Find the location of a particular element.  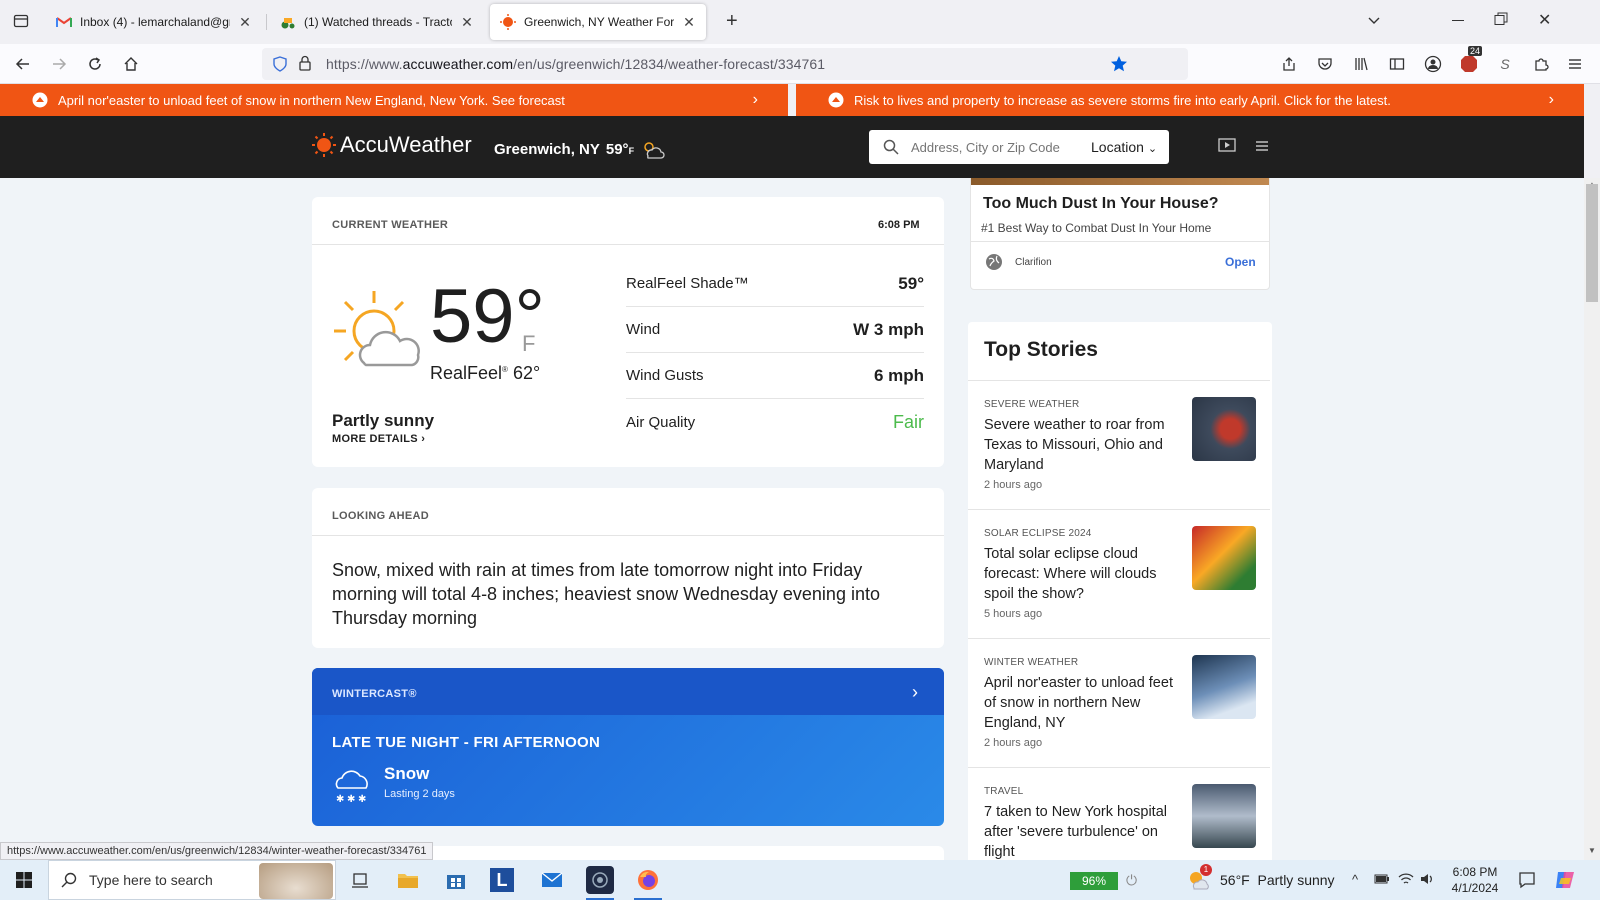

accuweather-logo: AccuWeather is located at coordinates (392, 145).